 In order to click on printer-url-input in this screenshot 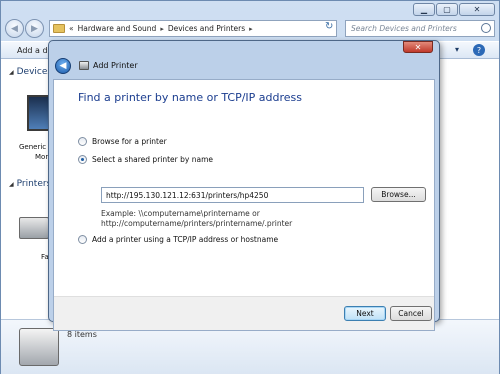, I will do `click(232, 195)`.